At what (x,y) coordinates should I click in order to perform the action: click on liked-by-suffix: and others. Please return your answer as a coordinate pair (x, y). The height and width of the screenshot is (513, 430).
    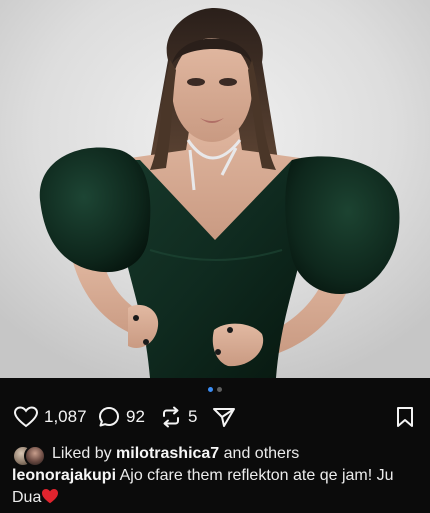
    Looking at the image, I should click on (261, 453).